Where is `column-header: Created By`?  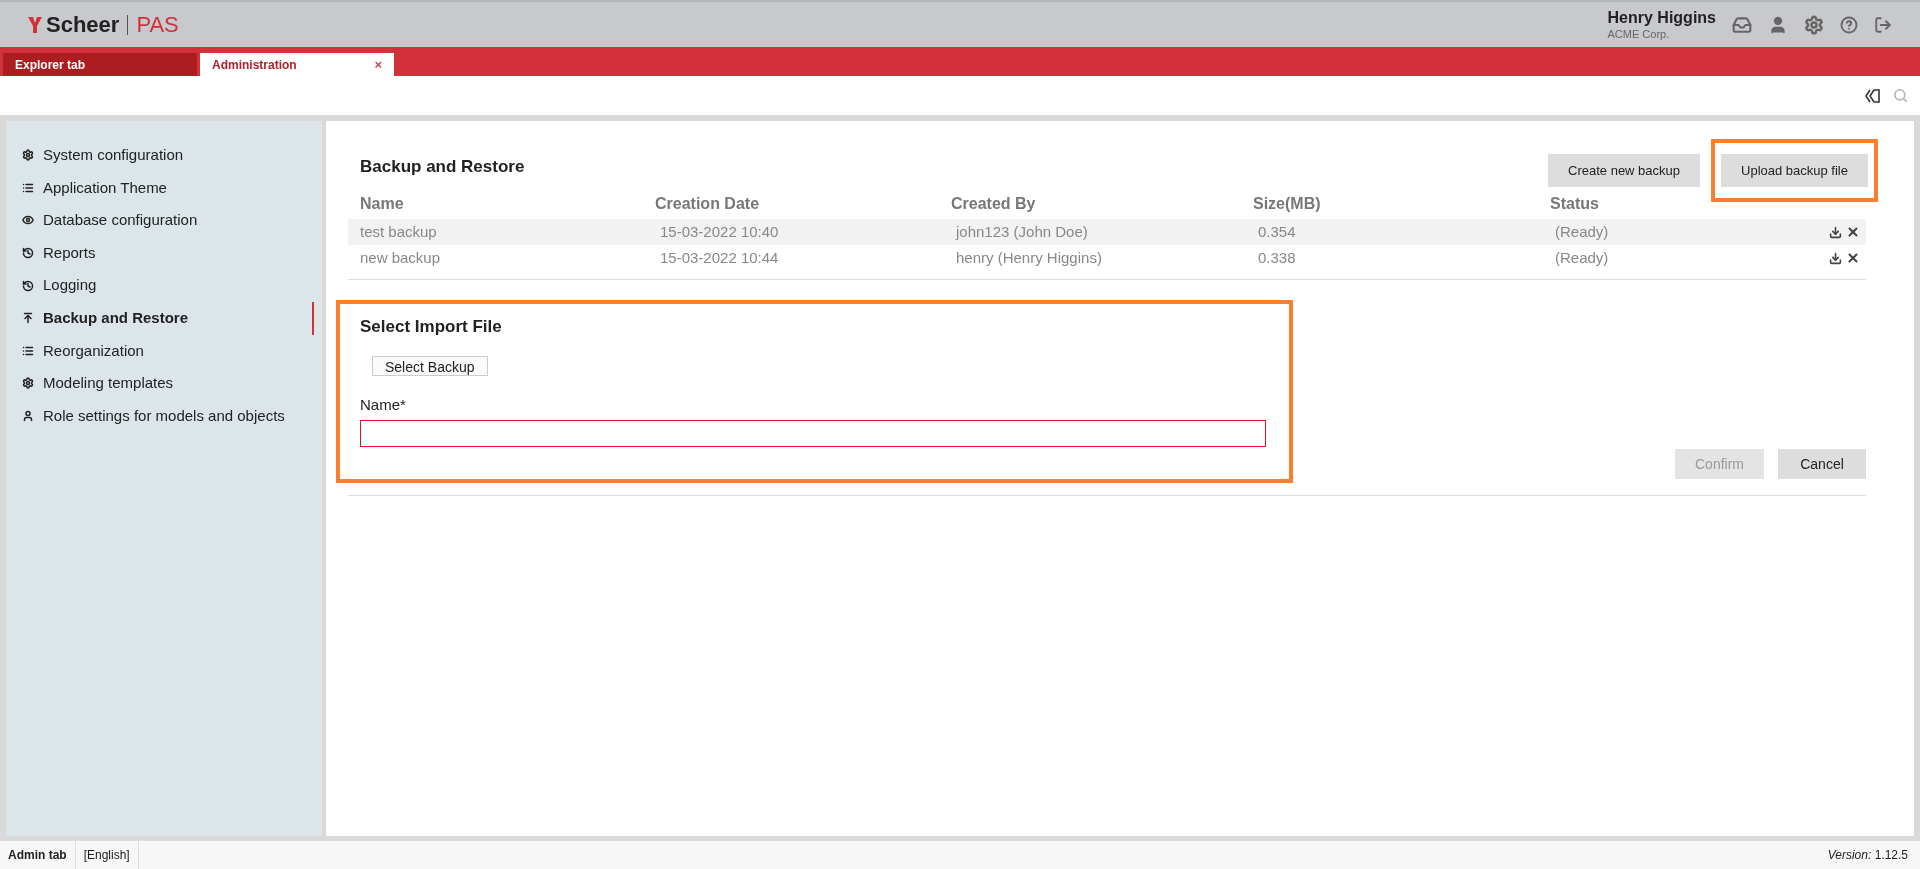
column-header: Created By is located at coordinates (994, 204).